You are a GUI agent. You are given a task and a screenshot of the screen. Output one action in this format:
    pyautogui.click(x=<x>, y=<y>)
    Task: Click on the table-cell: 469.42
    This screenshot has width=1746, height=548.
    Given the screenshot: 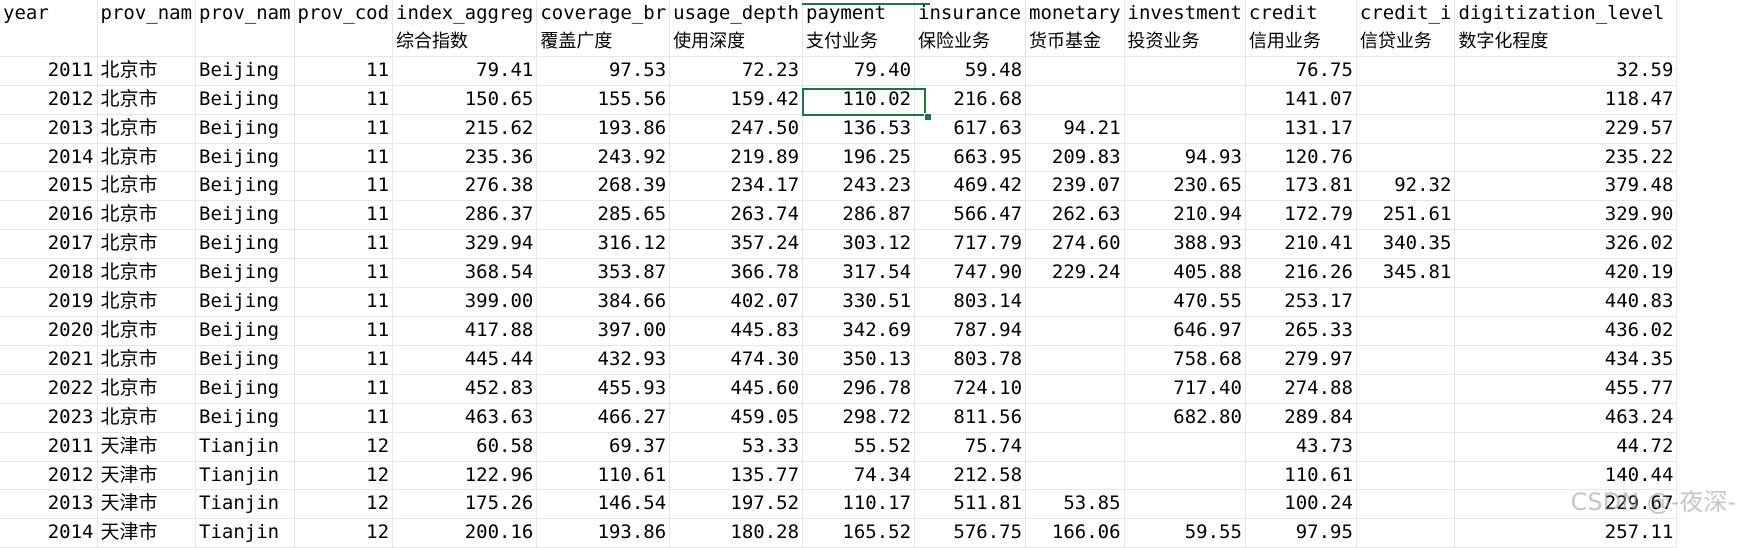 What is the action you would take?
    pyautogui.click(x=970, y=186)
    